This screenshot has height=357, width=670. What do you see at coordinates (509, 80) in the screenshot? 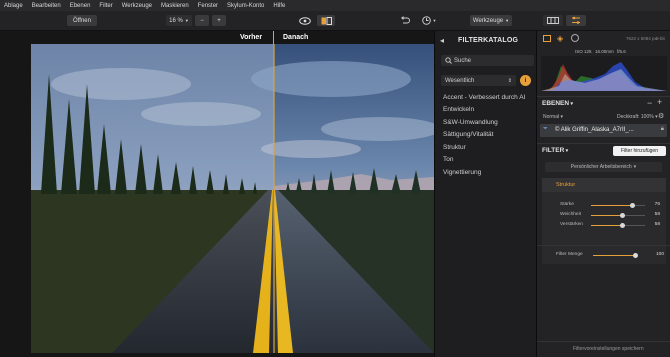
I see `updown-icon: ⇕` at bounding box center [509, 80].